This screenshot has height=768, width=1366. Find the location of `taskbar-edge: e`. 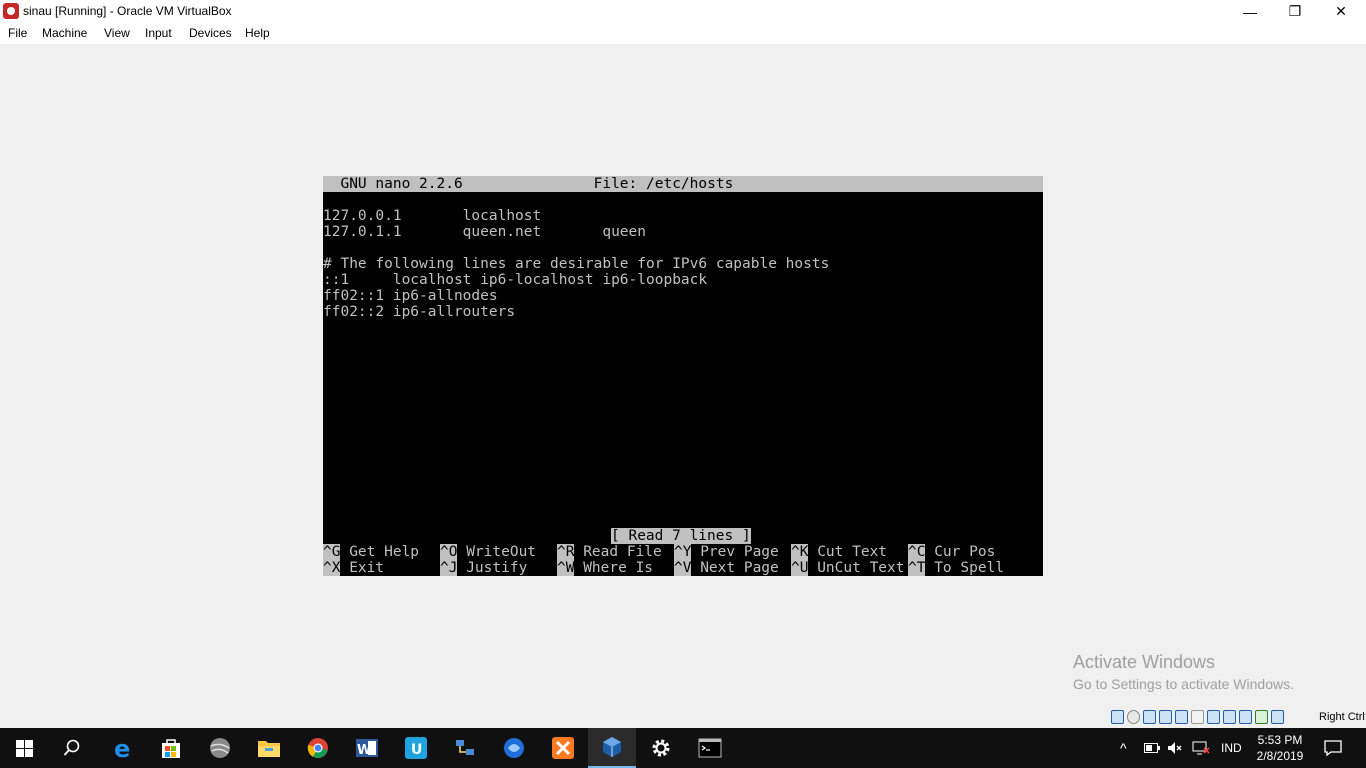

taskbar-edge: e is located at coordinates (123, 748).